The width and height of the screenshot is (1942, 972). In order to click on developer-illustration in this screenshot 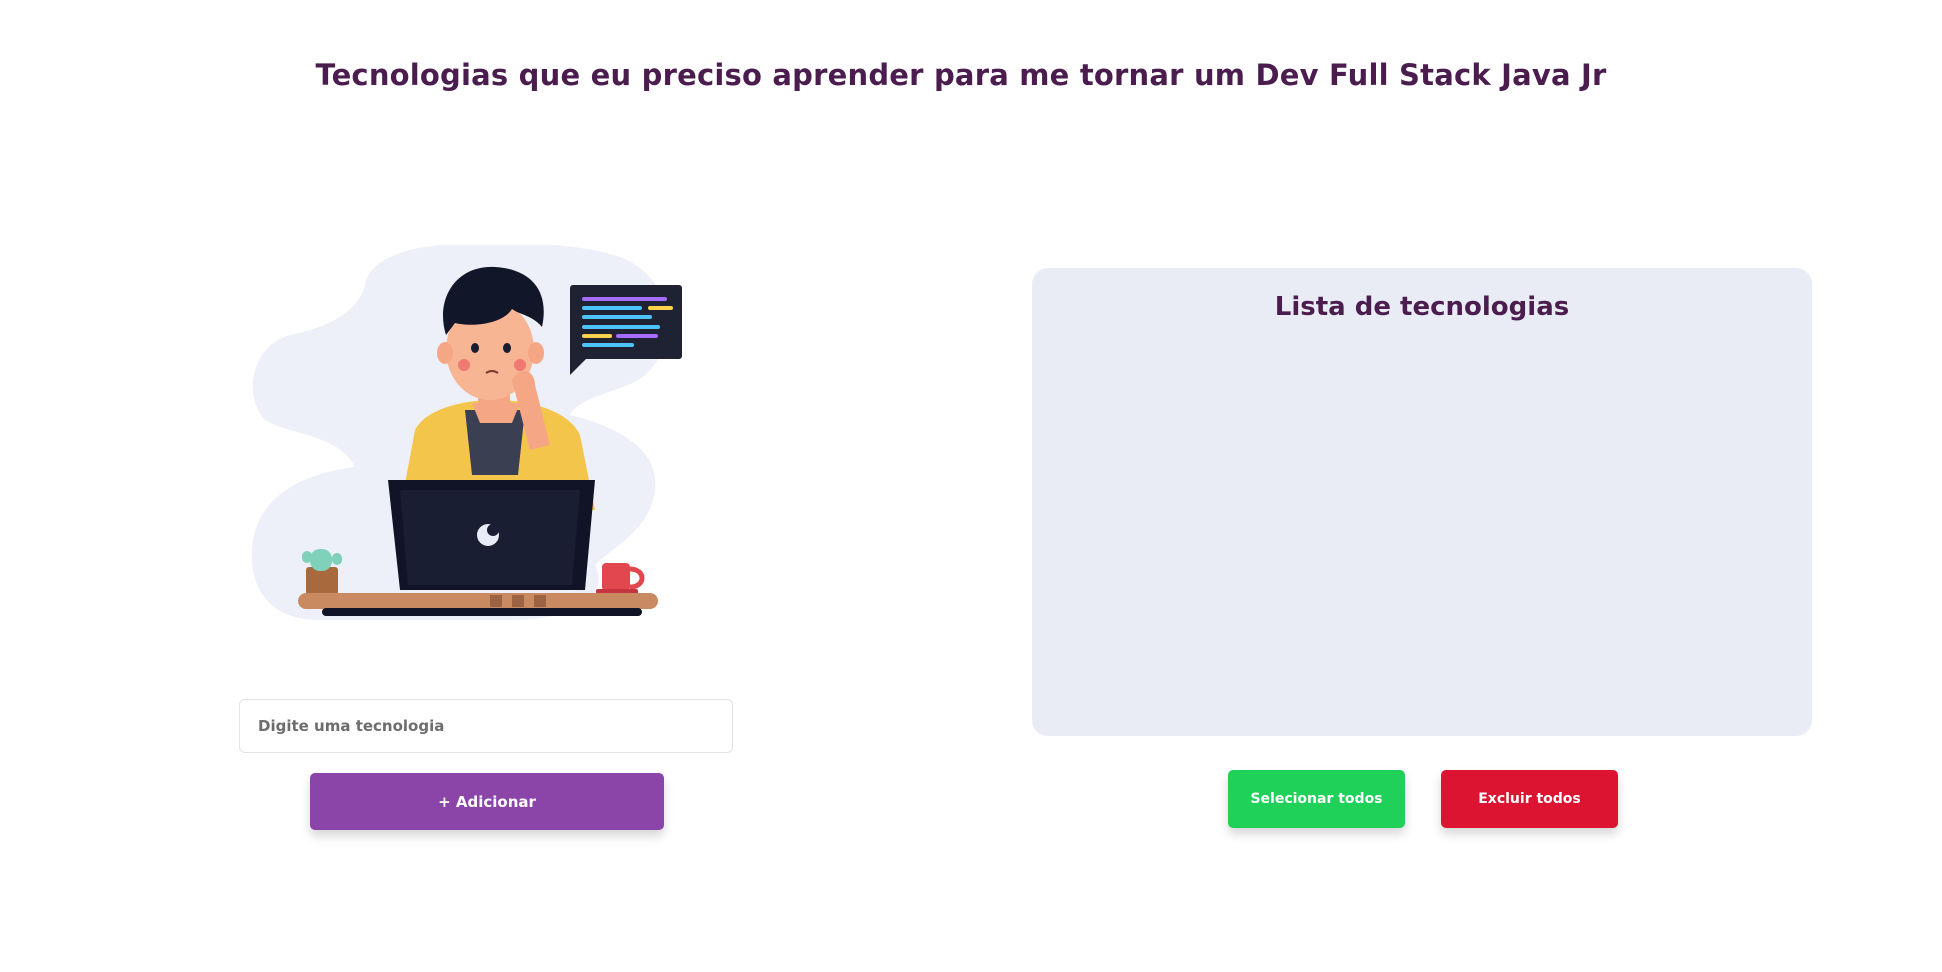, I will do `click(466, 432)`.